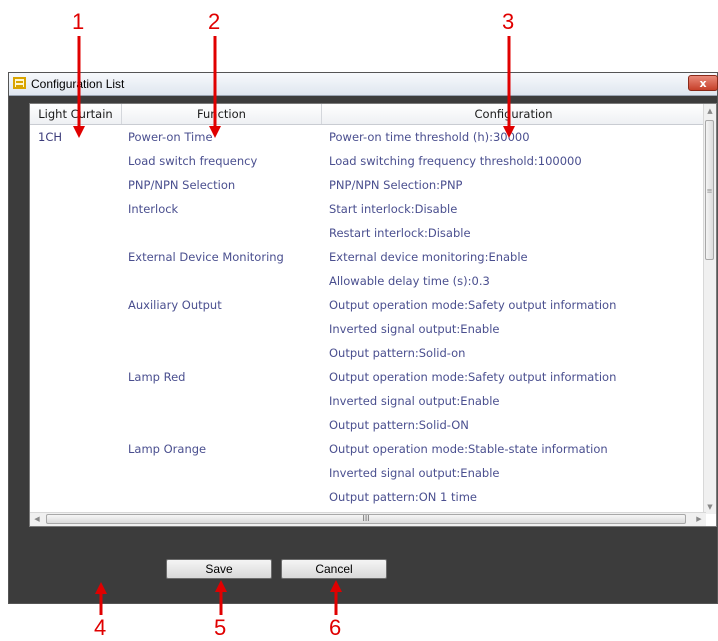 The width and height of the screenshot is (718, 641). What do you see at coordinates (409, 281) in the screenshot?
I see `cell-configuration: Allowable delay time (s):0.3` at bounding box center [409, 281].